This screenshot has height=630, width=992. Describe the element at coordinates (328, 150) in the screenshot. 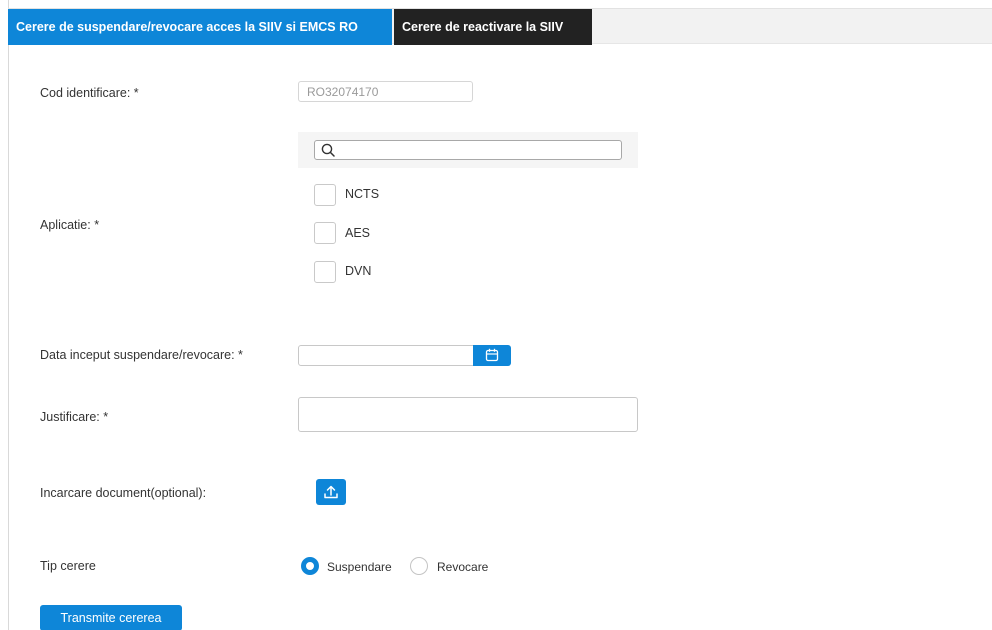

I see `search-icon` at that location.